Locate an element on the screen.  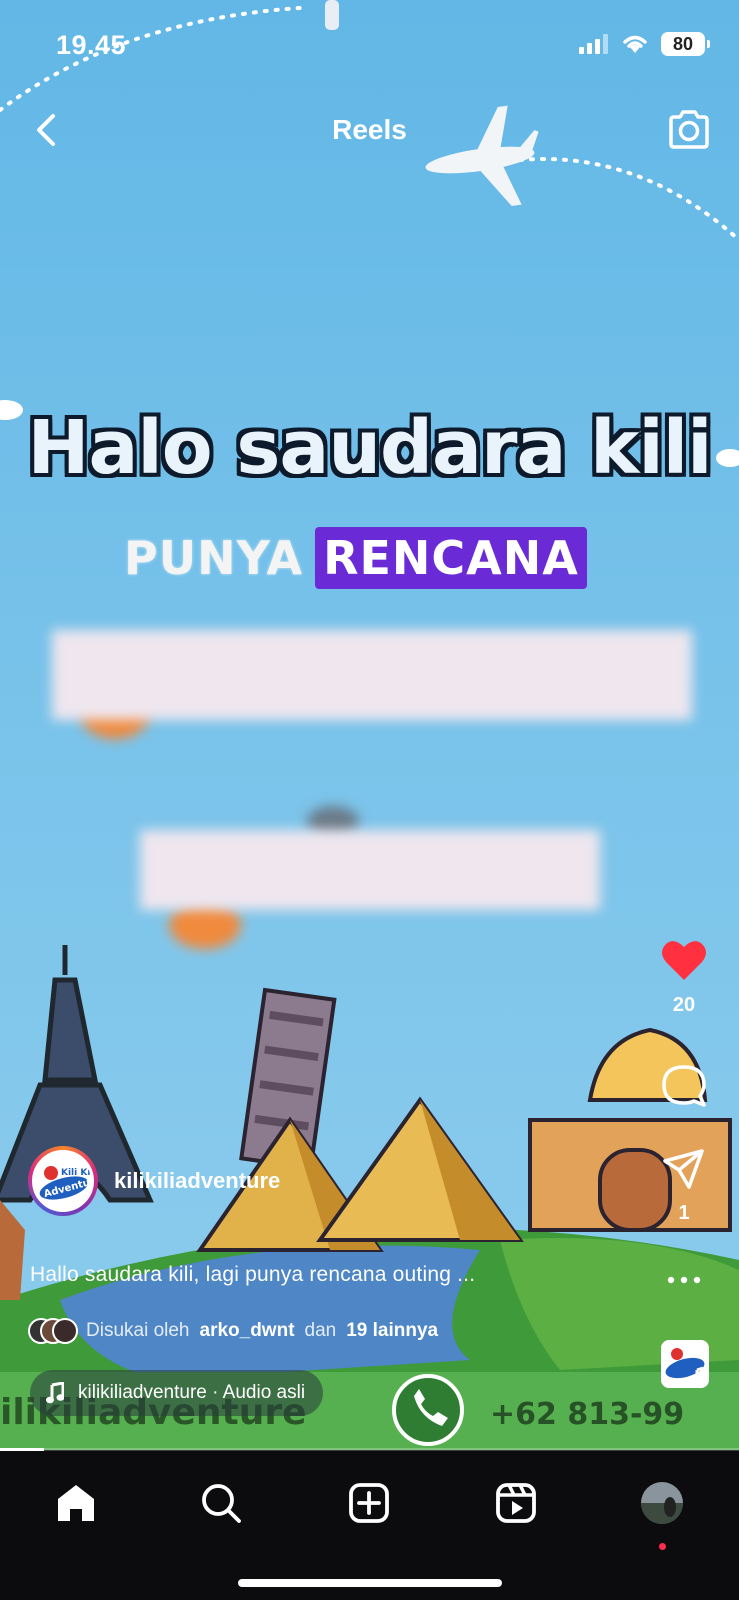
nav-home is located at coordinates (76, 1503).